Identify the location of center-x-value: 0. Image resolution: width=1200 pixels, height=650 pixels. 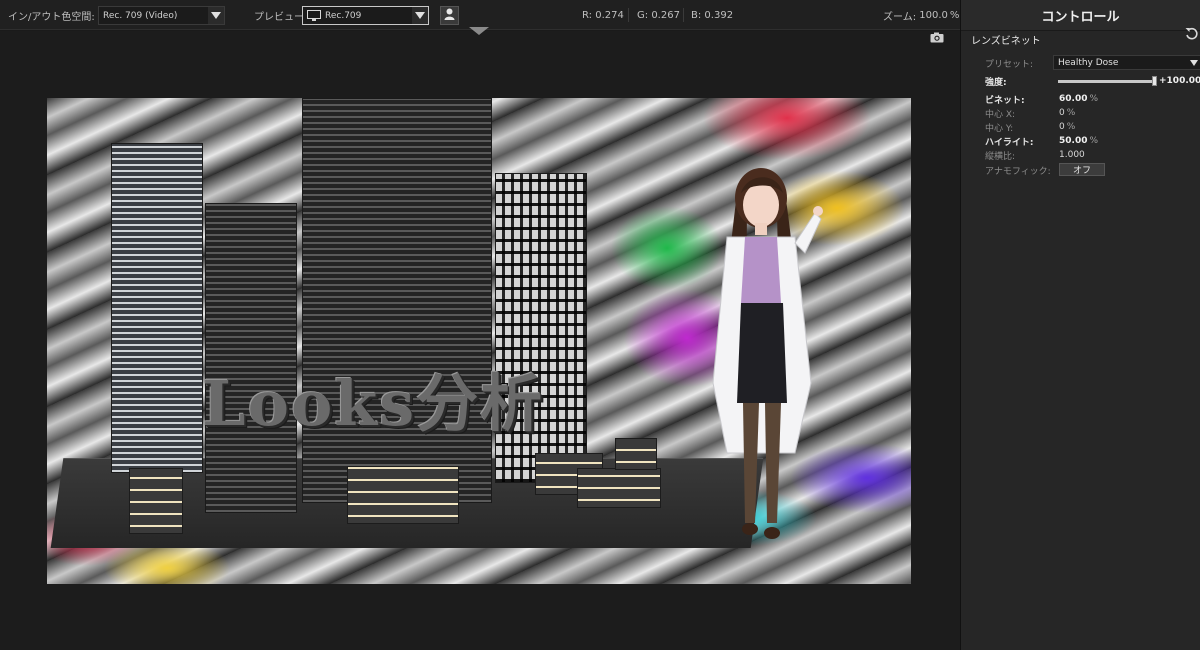
(1062, 113).